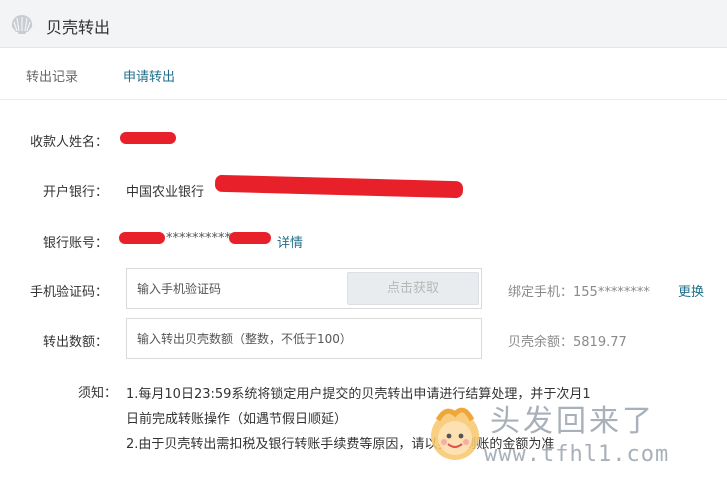 The width and height of the screenshot is (727, 480). Describe the element at coordinates (98, 393) in the screenshot. I see `notice-label: 须知：` at that location.